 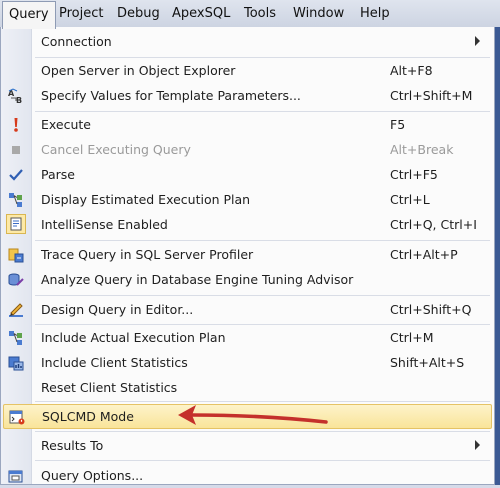 What do you see at coordinates (497, 256) in the screenshot?
I see `window-edge` at bounding box center [497, 256].